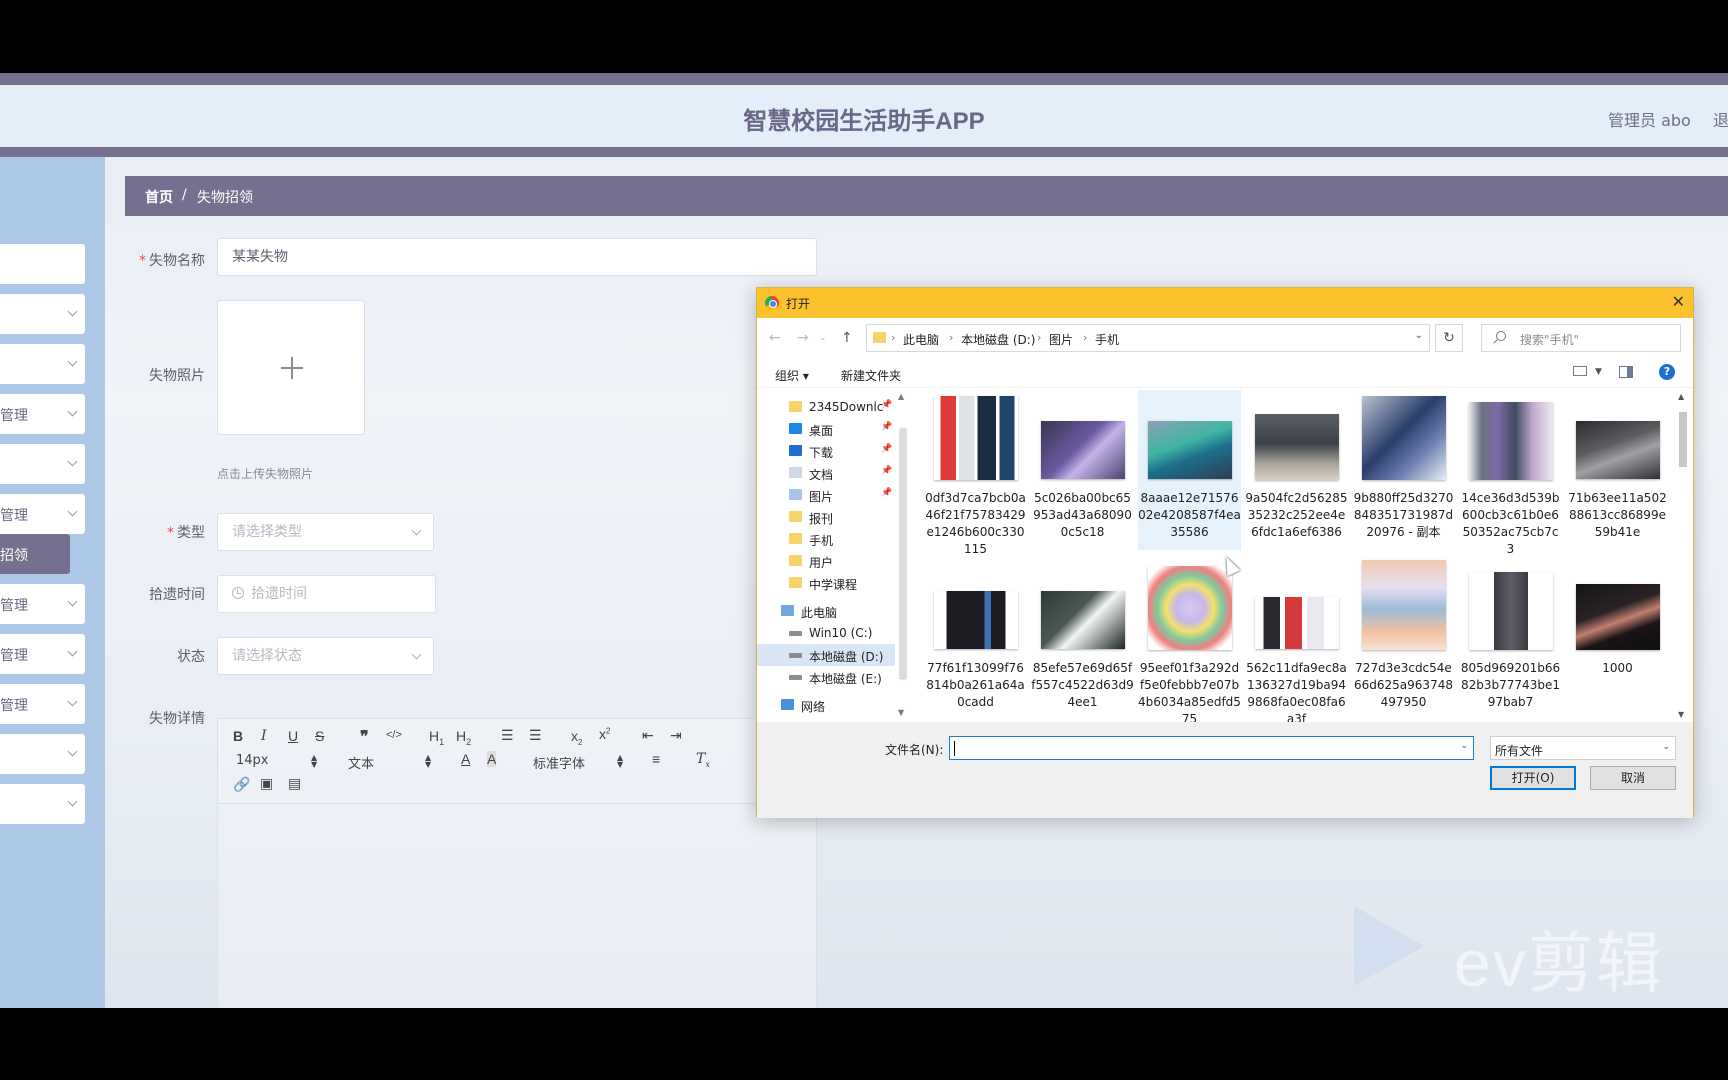 Image resolution: width=1728 pixels, height=1080 pixels. What do you see at coordinates (238, 736) in the screenshot?
I see `bold-icon: B` at bounding box center [238, 736].